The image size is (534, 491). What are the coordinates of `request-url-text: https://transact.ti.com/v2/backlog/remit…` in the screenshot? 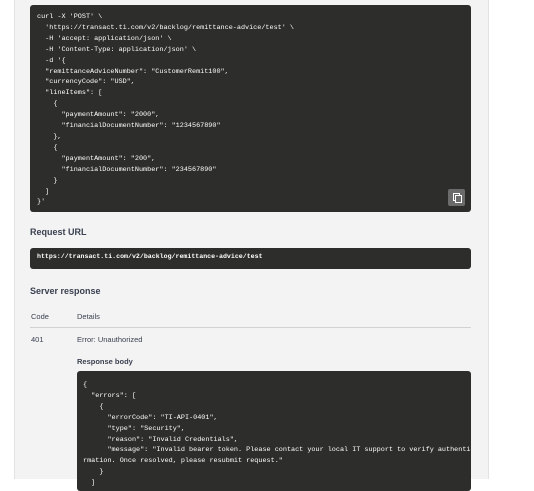 It's located at (150, 256).